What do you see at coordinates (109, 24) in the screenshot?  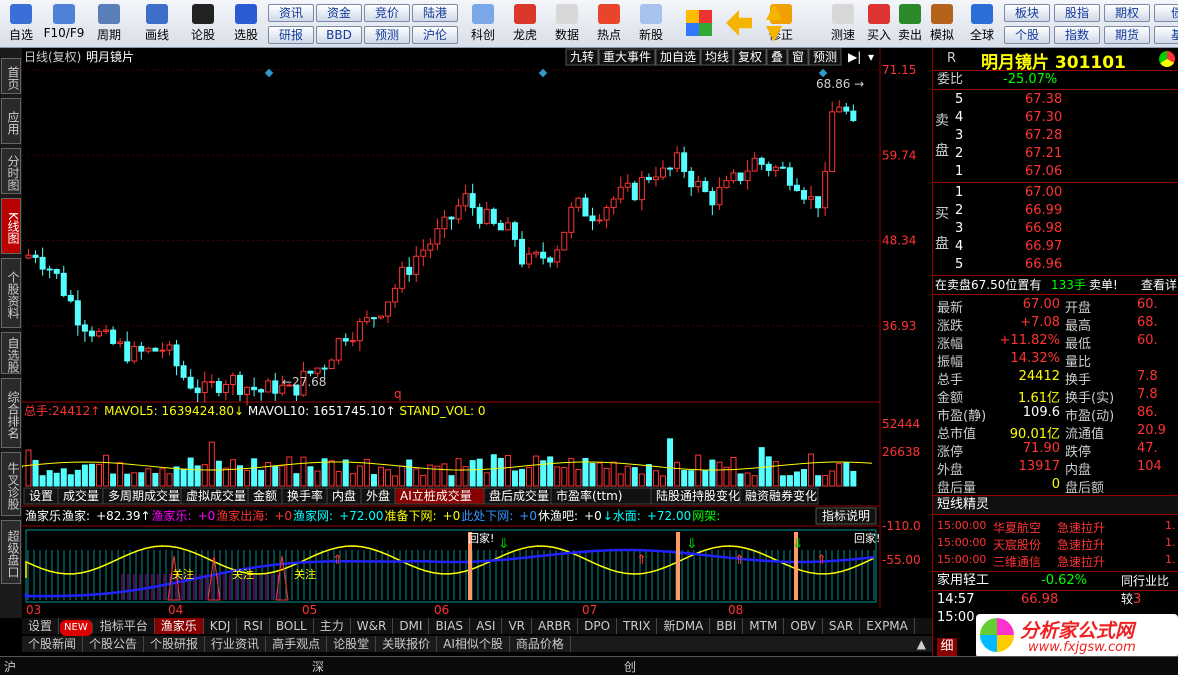 I see `toolbar-btn-2: 周期` at bounding box center [109, 24].